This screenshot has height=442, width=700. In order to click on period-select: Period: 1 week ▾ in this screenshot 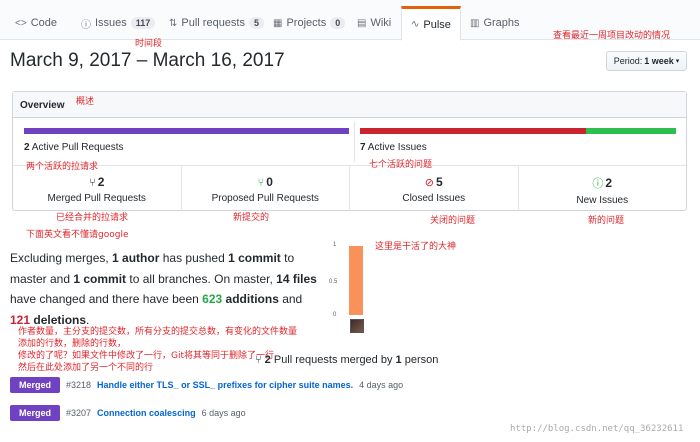, I will do `click(646, 61)`.